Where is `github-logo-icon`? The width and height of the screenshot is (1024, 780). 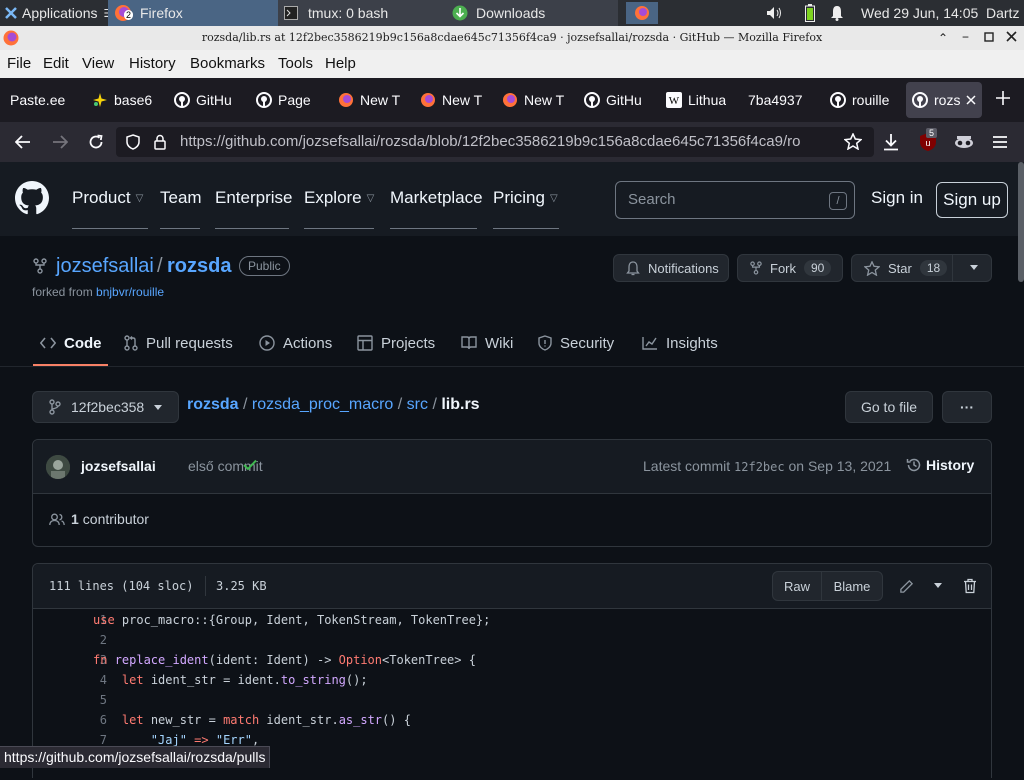 github-logo-icon is located at coordinates (32, 198).